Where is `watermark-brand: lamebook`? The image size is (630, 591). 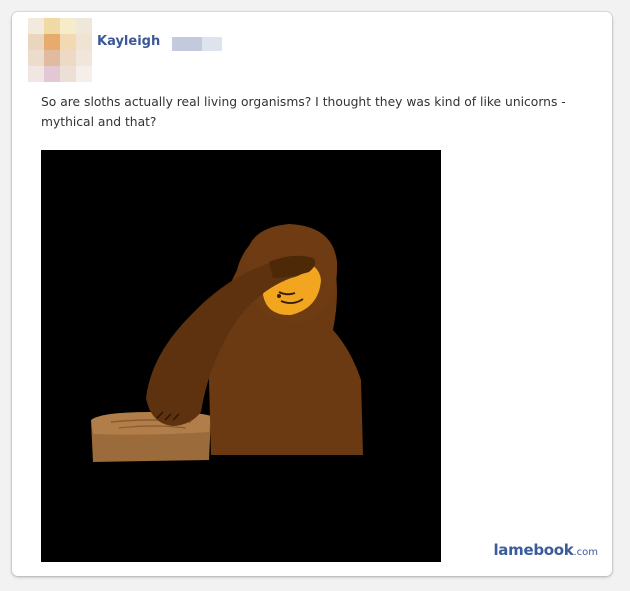
watermark-brand: lamebook is located at coordinates (533, 550).